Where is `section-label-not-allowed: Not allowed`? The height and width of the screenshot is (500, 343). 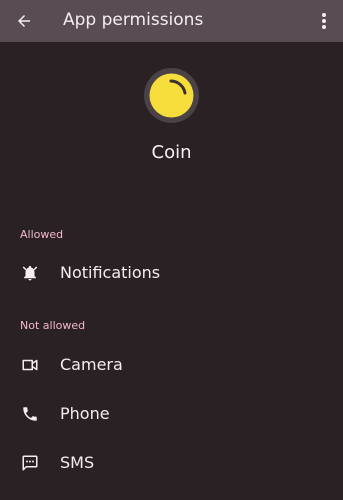
section-label-not-allowed: Not allowed is located at coordinates (53, 325).